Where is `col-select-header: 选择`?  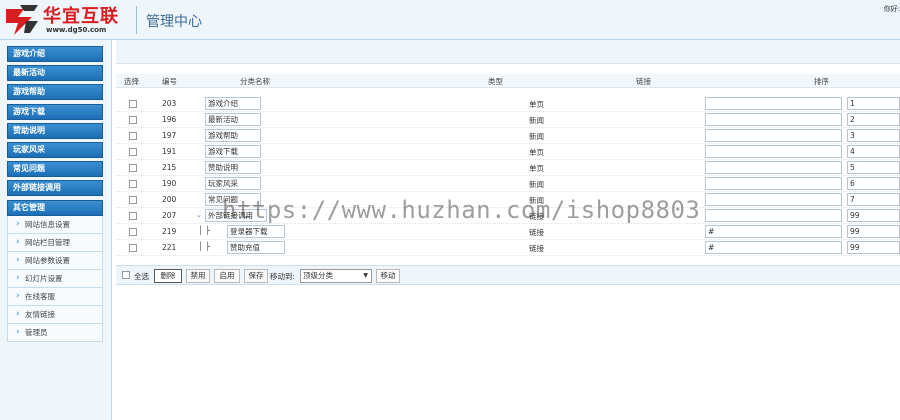
col-select-header: 选择 is located at coordinates (131, 81).